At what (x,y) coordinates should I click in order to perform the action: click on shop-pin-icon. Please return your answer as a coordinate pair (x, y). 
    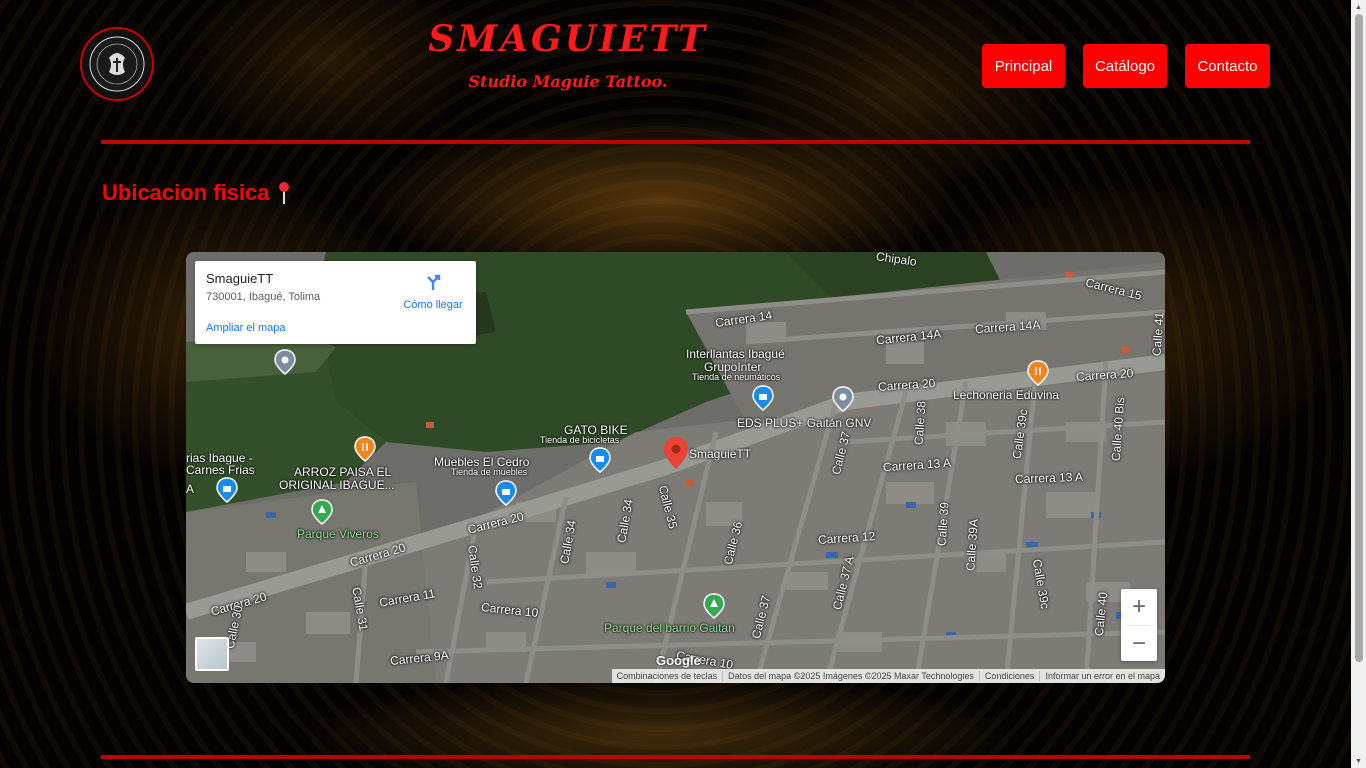
    Looking at the image, I should click on (227, 490).